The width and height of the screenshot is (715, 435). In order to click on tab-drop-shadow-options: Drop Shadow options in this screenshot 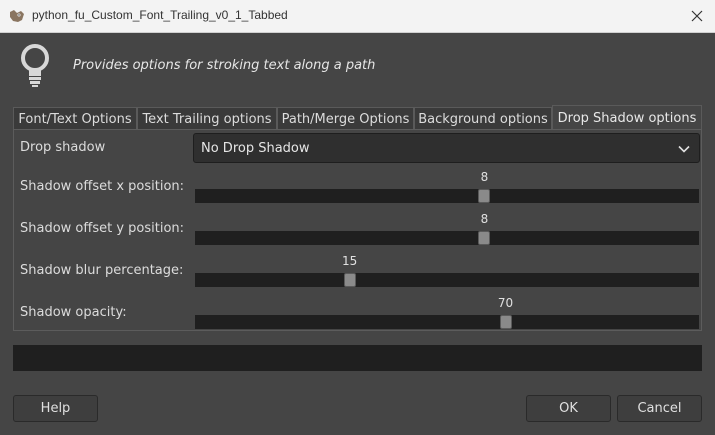, I will do `click(627, 117)`.